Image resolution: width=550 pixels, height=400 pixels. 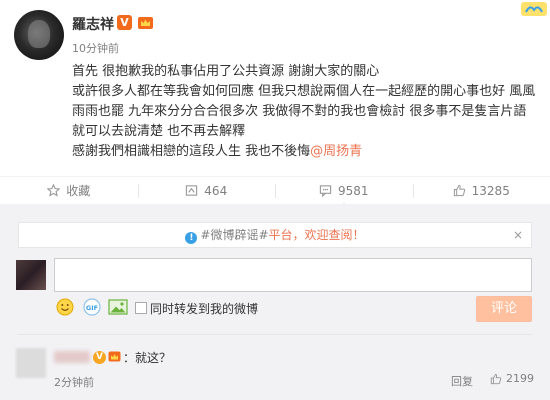 I want to click on commenter-name-blurred, so click(x=72, y=357).